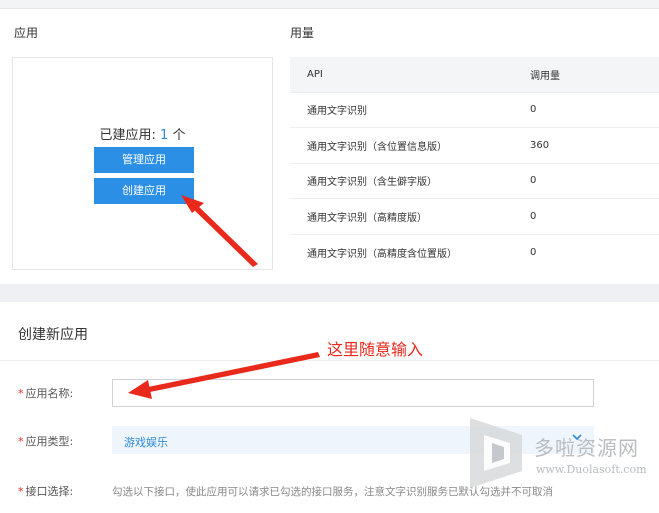  Describe the element at coordinates (585, 74) in the screenshot. I see `col-calls: 调用量` at that location.